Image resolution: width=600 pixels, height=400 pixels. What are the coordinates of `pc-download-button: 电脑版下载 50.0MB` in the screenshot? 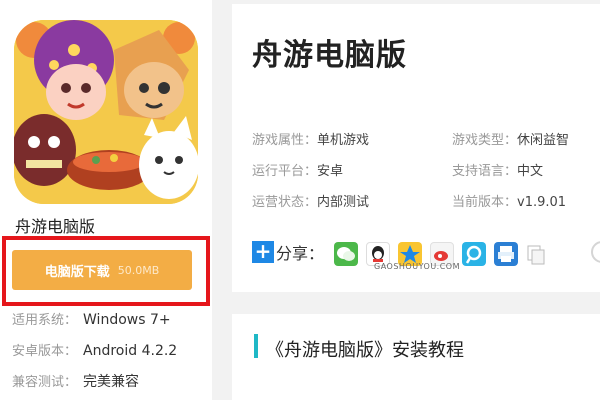 It's located at (102, 270).